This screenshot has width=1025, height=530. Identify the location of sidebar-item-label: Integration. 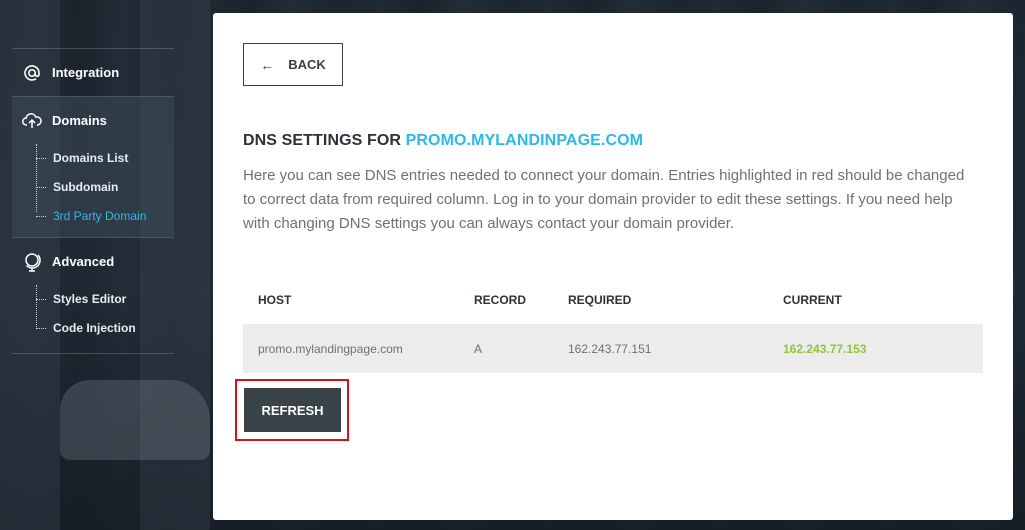
(86, 72).